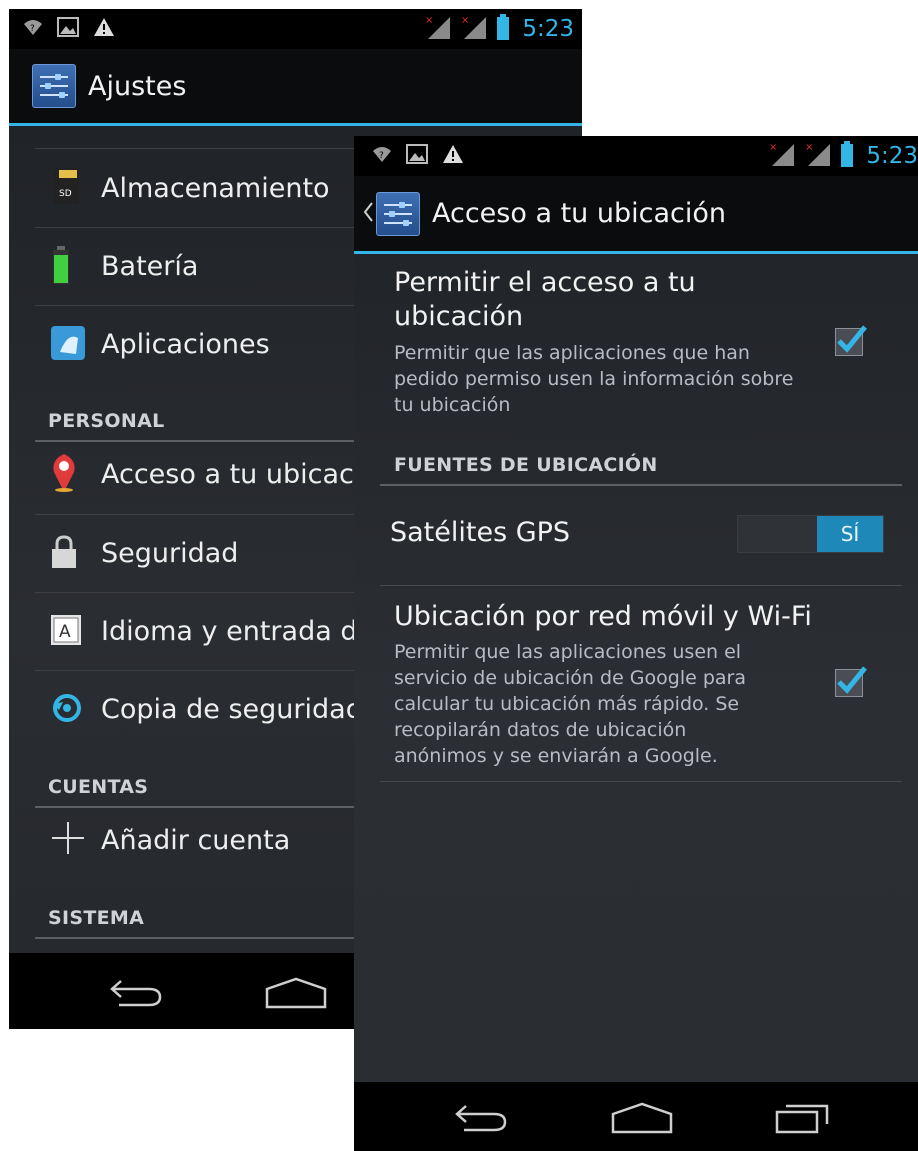 The height and width of the screenshot is (1151, 918). I want to click on keyboard-a-icon: A, so click(66, 631).